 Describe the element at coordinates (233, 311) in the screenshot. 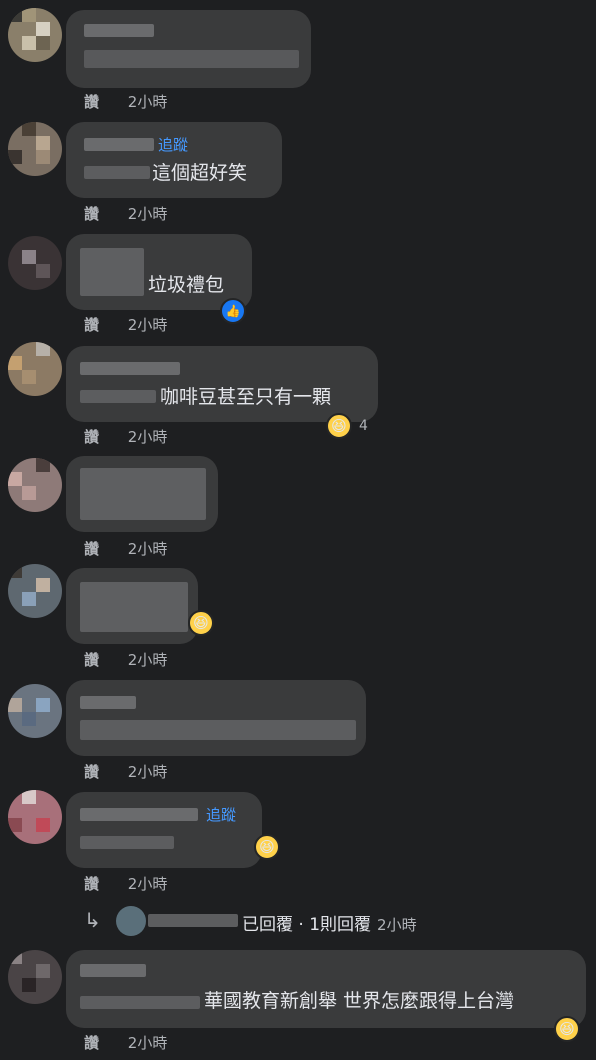

I see `like-icon: 👍` at that location.